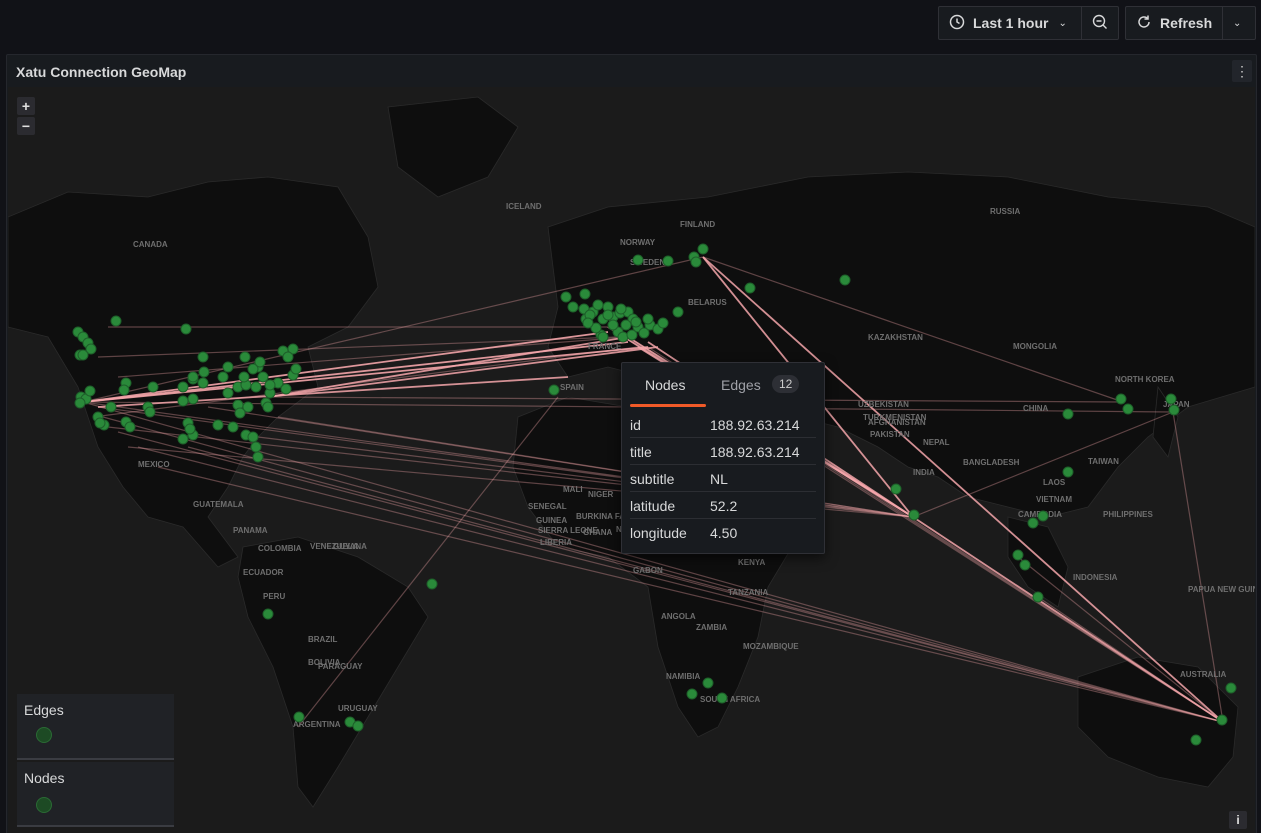 The image size is (1261, 833). Describe the element at coordinates (218, 504) in the screenshot. I see `map-label: GUATEMALA` at that location.